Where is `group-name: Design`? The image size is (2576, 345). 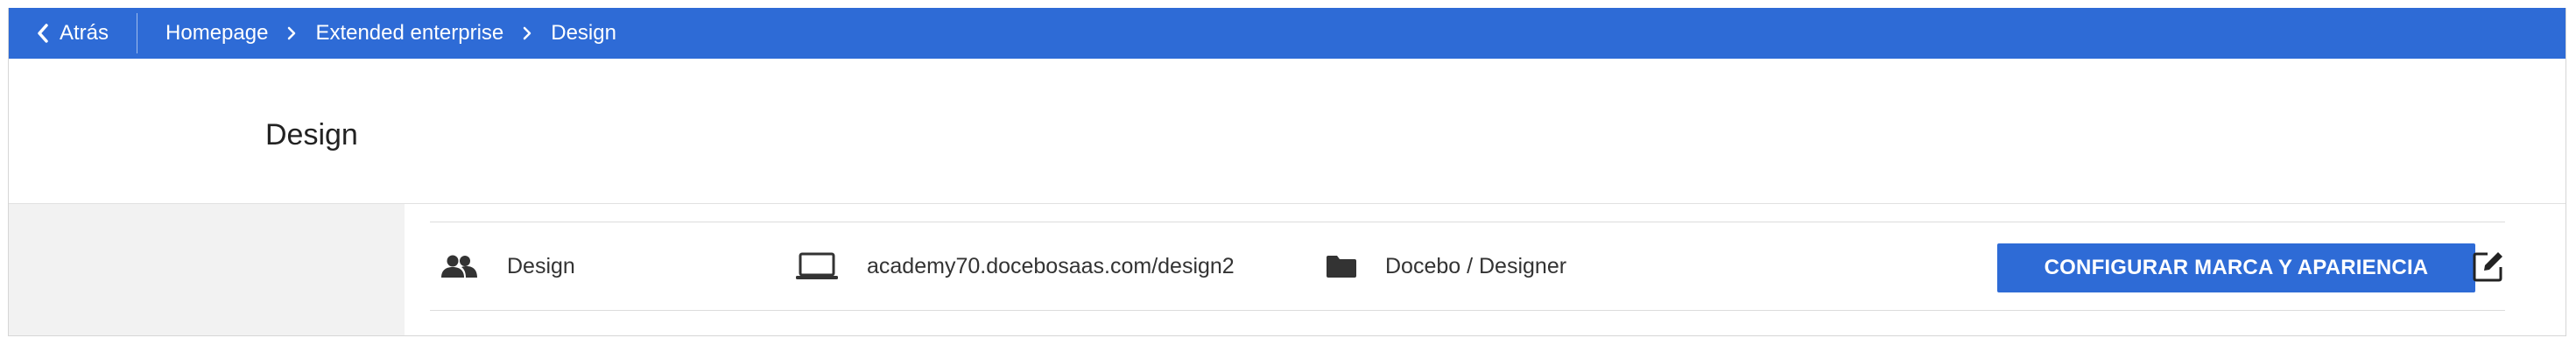 group-name: Design is located at coordinates (541, 265).